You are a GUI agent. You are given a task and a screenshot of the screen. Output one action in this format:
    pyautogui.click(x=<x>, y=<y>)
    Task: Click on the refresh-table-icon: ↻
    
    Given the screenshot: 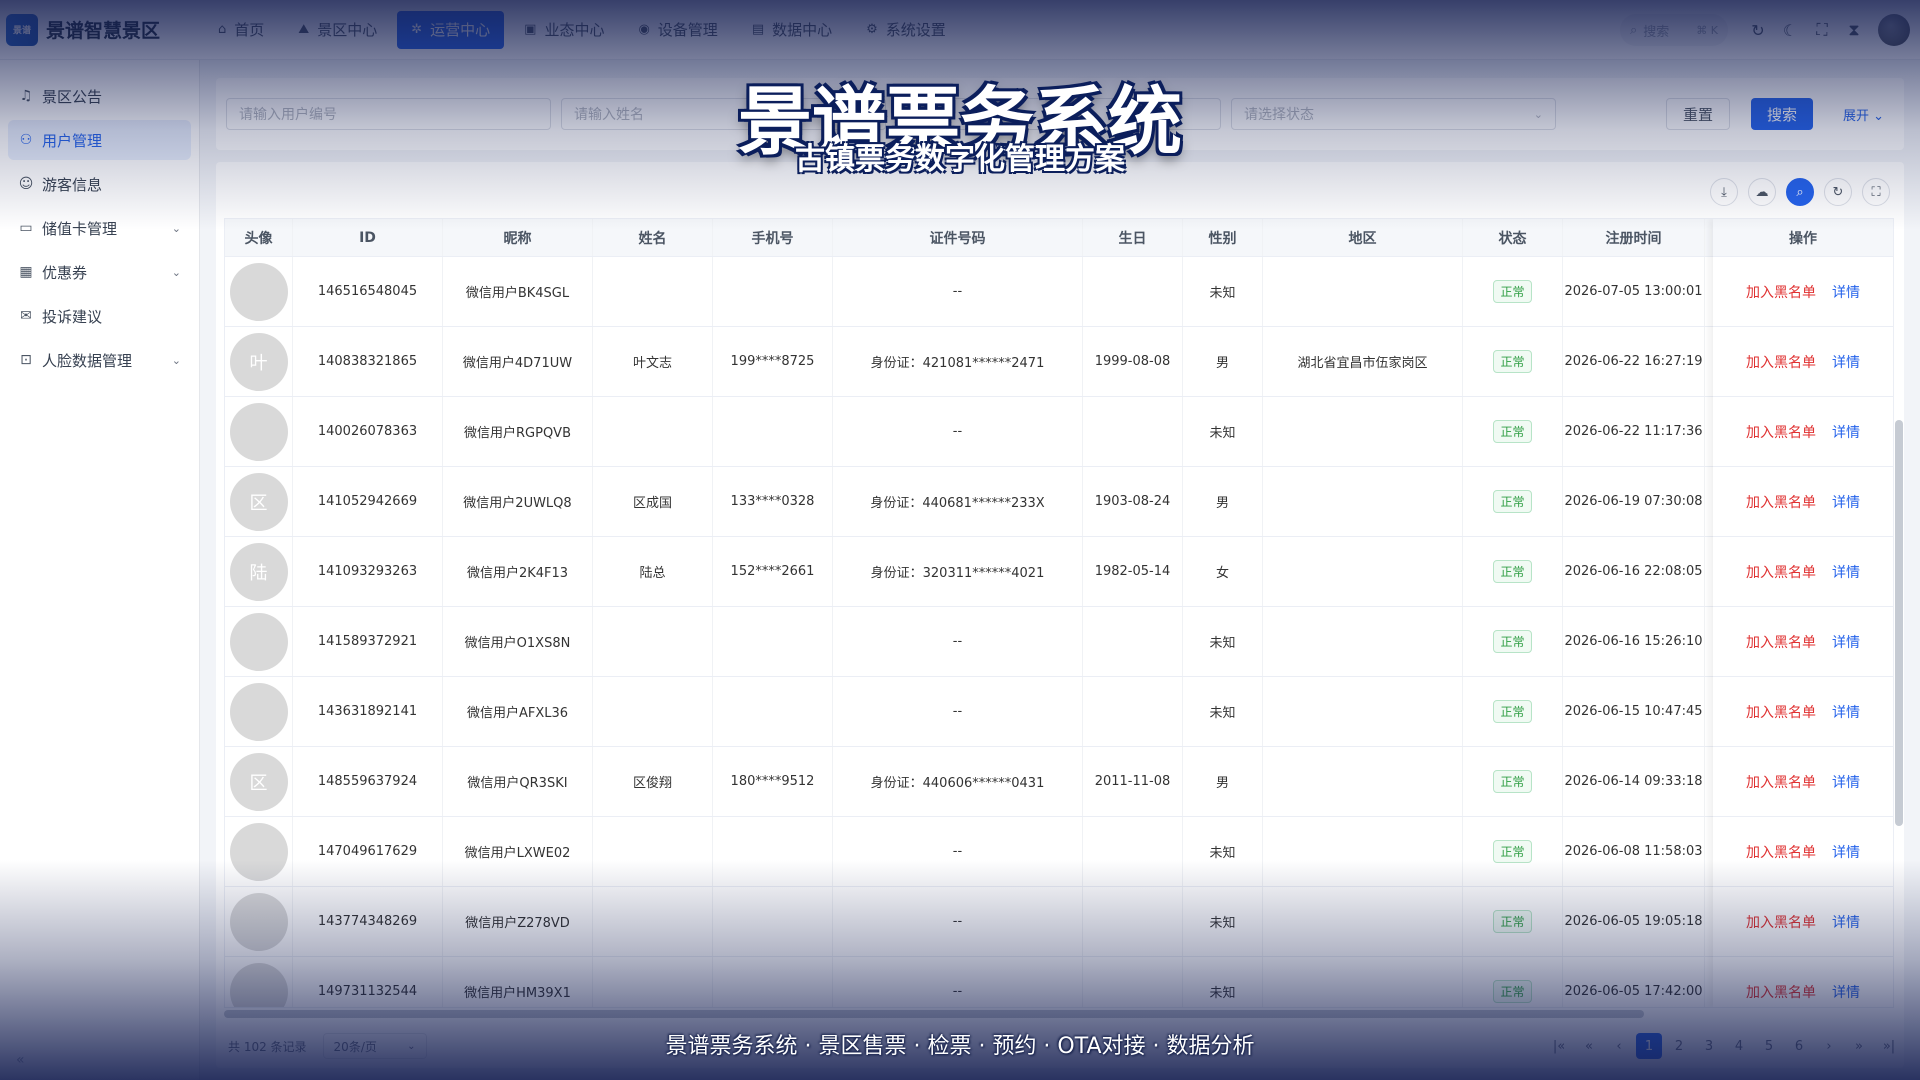 What is the action you would take?
    pyautogui.click(x=1838, y=192)
    